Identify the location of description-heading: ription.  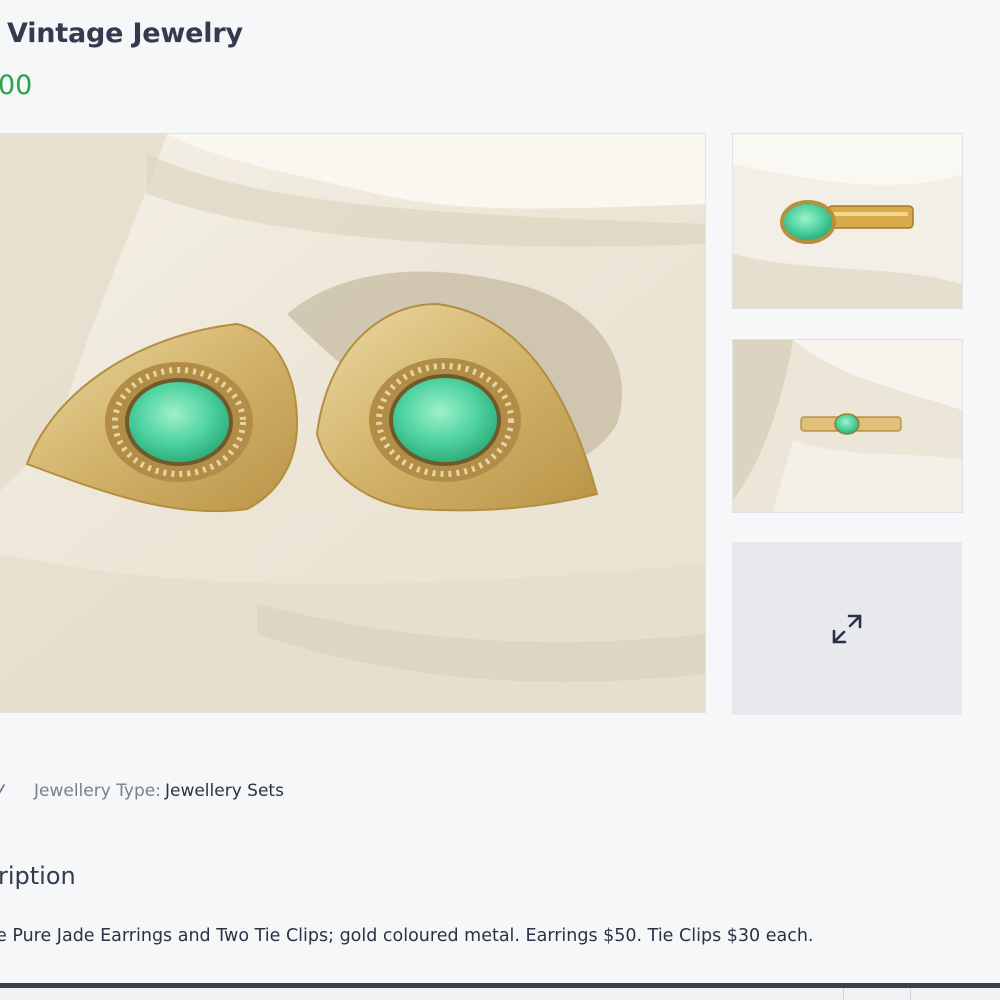
(38, 876).